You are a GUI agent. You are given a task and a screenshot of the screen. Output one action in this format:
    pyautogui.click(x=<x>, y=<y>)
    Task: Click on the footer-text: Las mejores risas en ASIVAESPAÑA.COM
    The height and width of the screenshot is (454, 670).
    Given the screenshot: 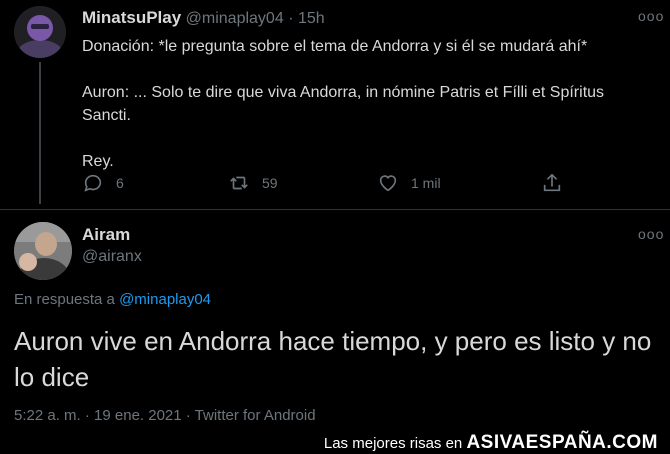 What is the action you would take?
    pyautogui.click(x=491, y=443)
    